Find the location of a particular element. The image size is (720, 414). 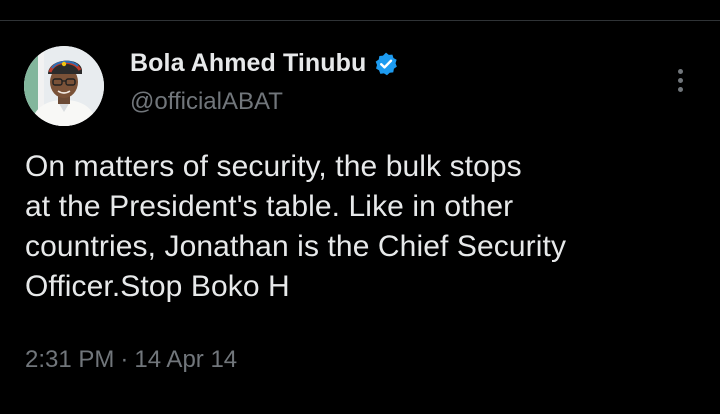

author-name-row: Bola Ahmed Tinubu is located at coordinates (264, 63).